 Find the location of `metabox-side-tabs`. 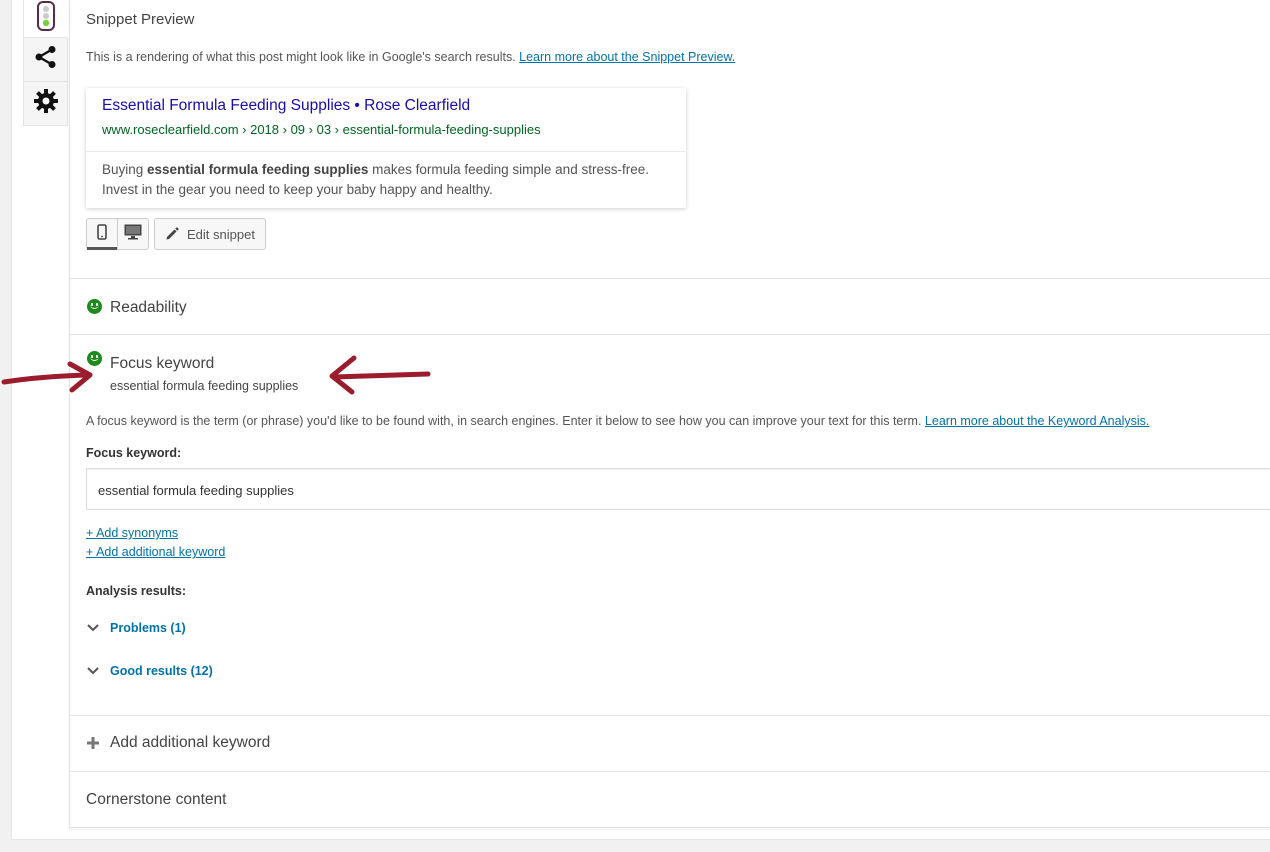

metabox-side-tabs is located at coordinates (46, 63).